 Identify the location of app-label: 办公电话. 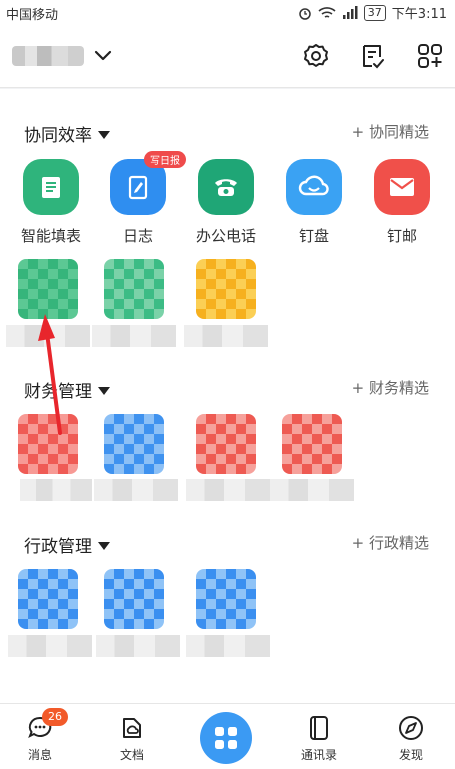
(225, 236).